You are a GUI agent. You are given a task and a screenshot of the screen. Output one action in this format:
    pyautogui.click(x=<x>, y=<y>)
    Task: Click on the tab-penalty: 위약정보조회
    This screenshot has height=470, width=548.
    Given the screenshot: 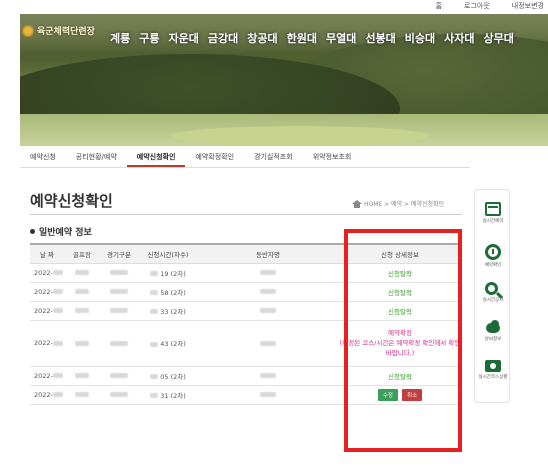 What is the action you would take?
    pyautogui.click(x=332, y=156)
    